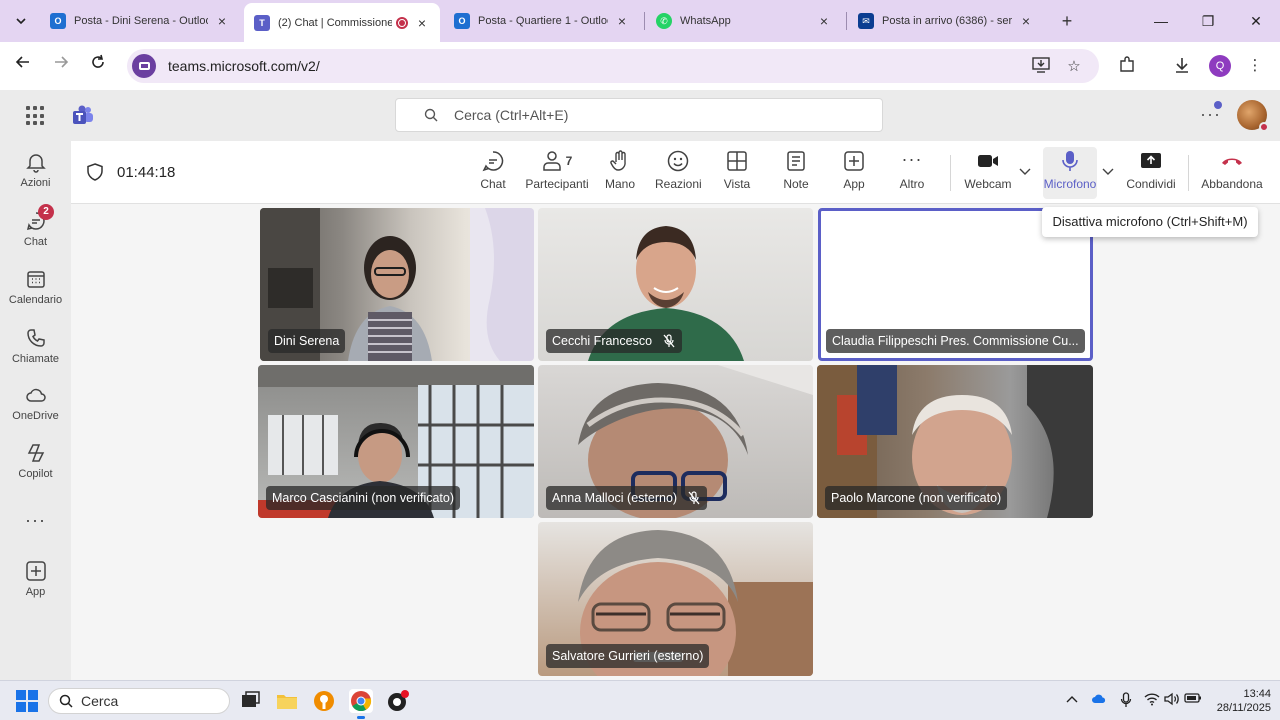 This screenshot has height=720, width=1280. I want to click on chat-button: Chat, so click(493, 170).